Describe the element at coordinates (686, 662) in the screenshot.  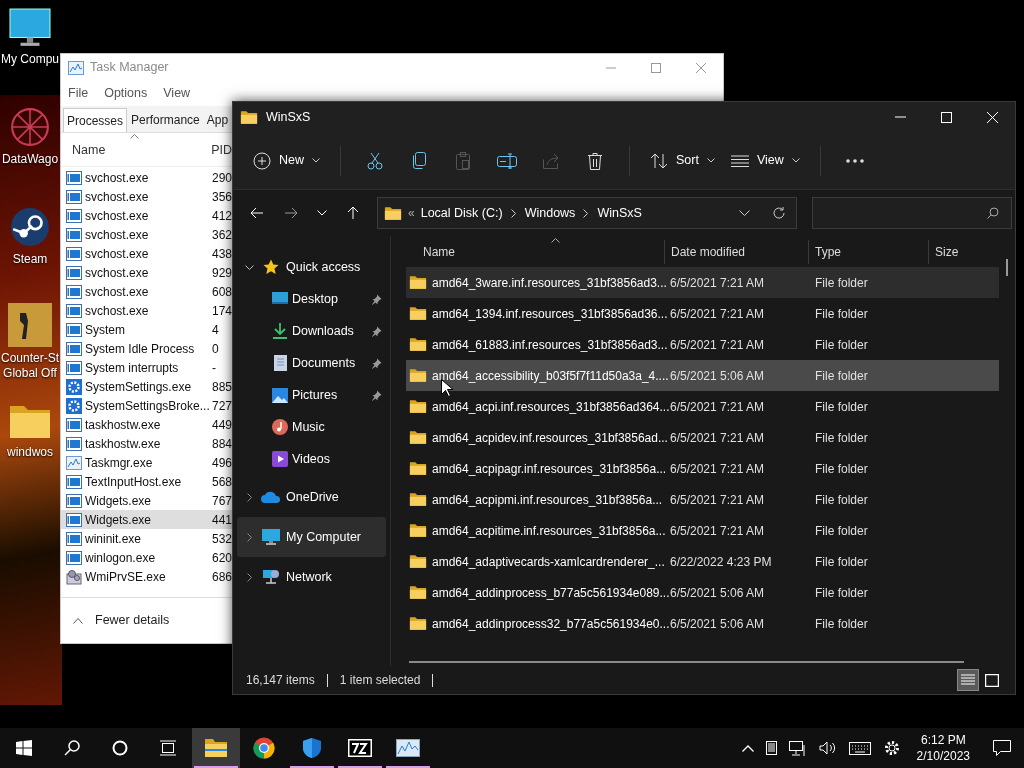
I see `horizontal-scrollbar` at that location.